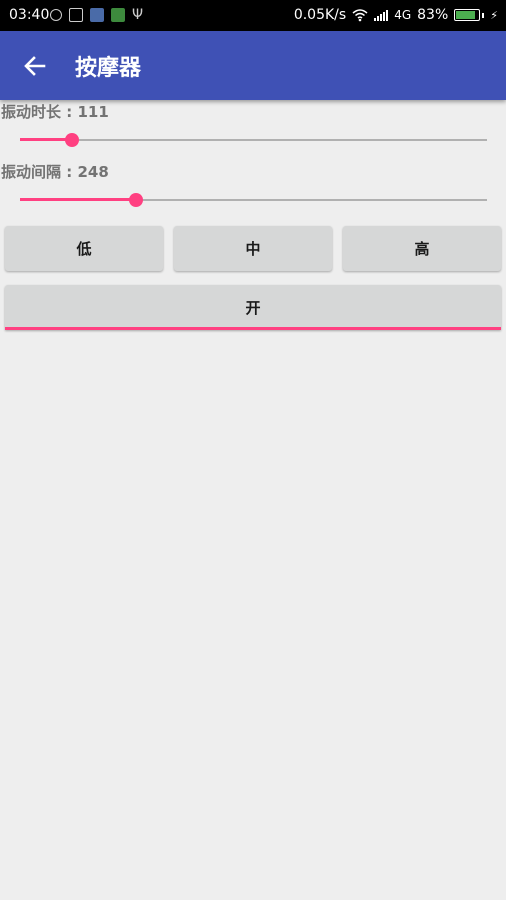 This screenshot has width=506, height=900. Describe the element at coordinates (253, 65) in the screenshot. I see `app-bar: 按摩器` at that location.